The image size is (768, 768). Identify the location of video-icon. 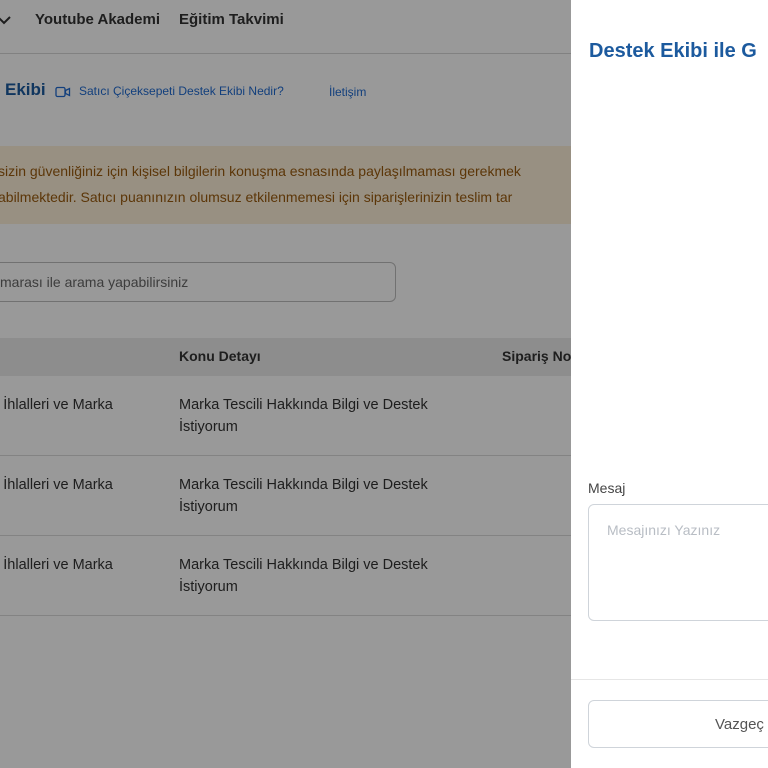
(63, 91).